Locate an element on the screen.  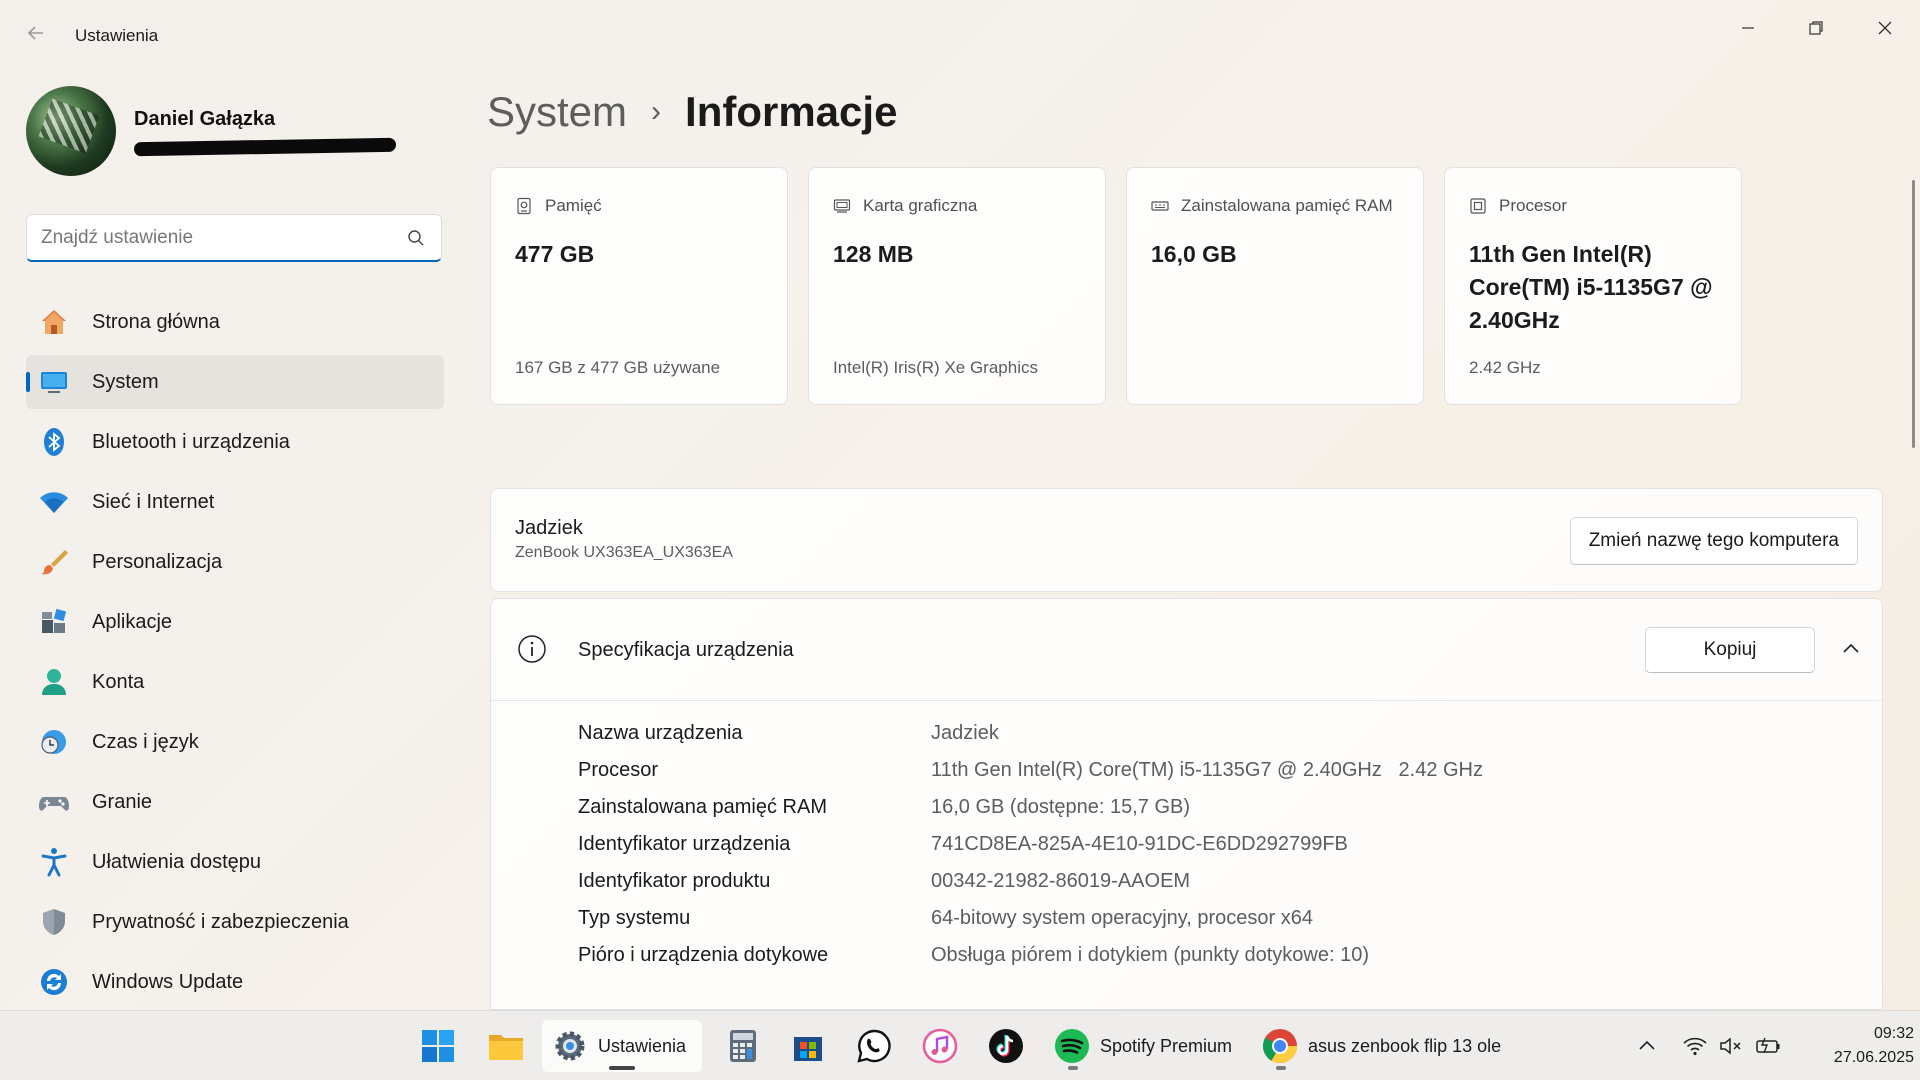
cpu-icon is located at coordinates (1478, 206).